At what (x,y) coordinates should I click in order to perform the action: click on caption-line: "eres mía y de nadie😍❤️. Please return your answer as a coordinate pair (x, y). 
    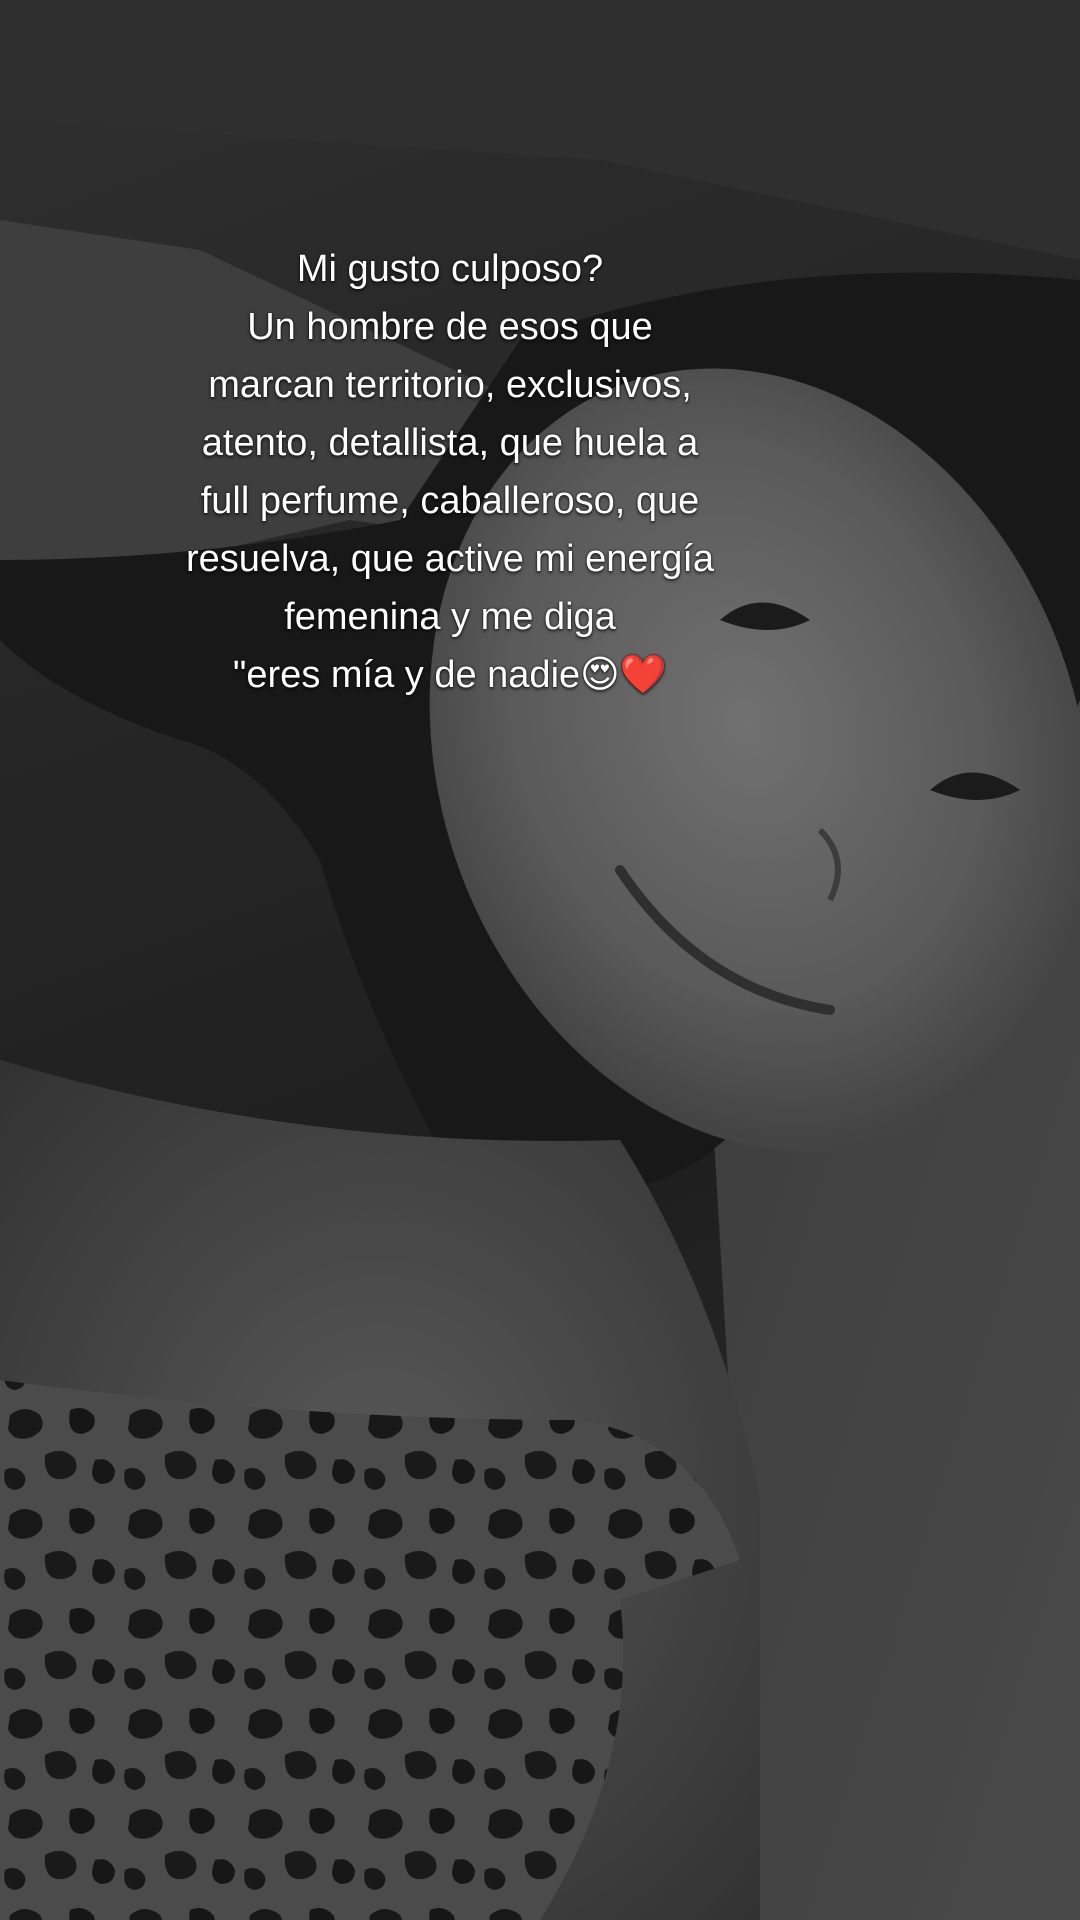
    Looking at the image, I should click on (450, 675).